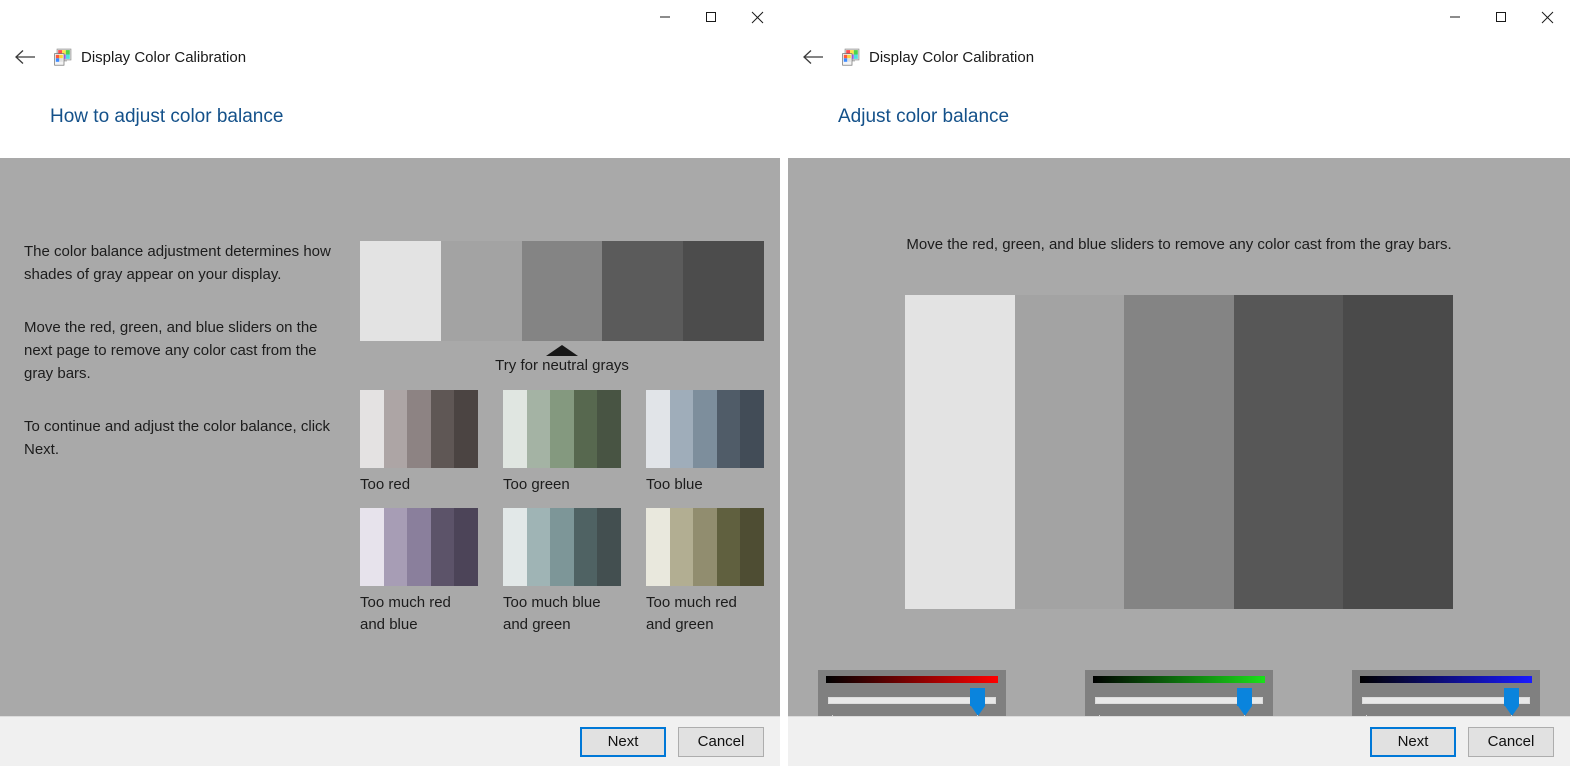 The image size is (1570, 766). I want to click on color-cast-sample: Too much red and green, so click(705, 572).